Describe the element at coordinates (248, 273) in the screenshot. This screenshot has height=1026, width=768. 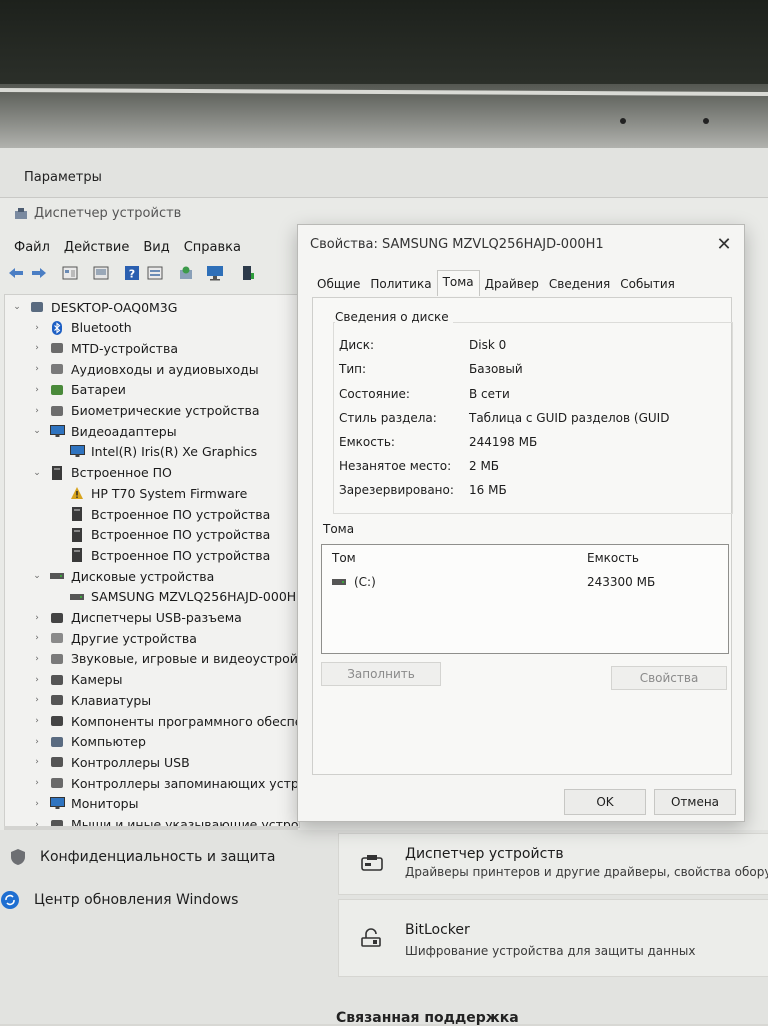
I see `driver-icon` at that location.